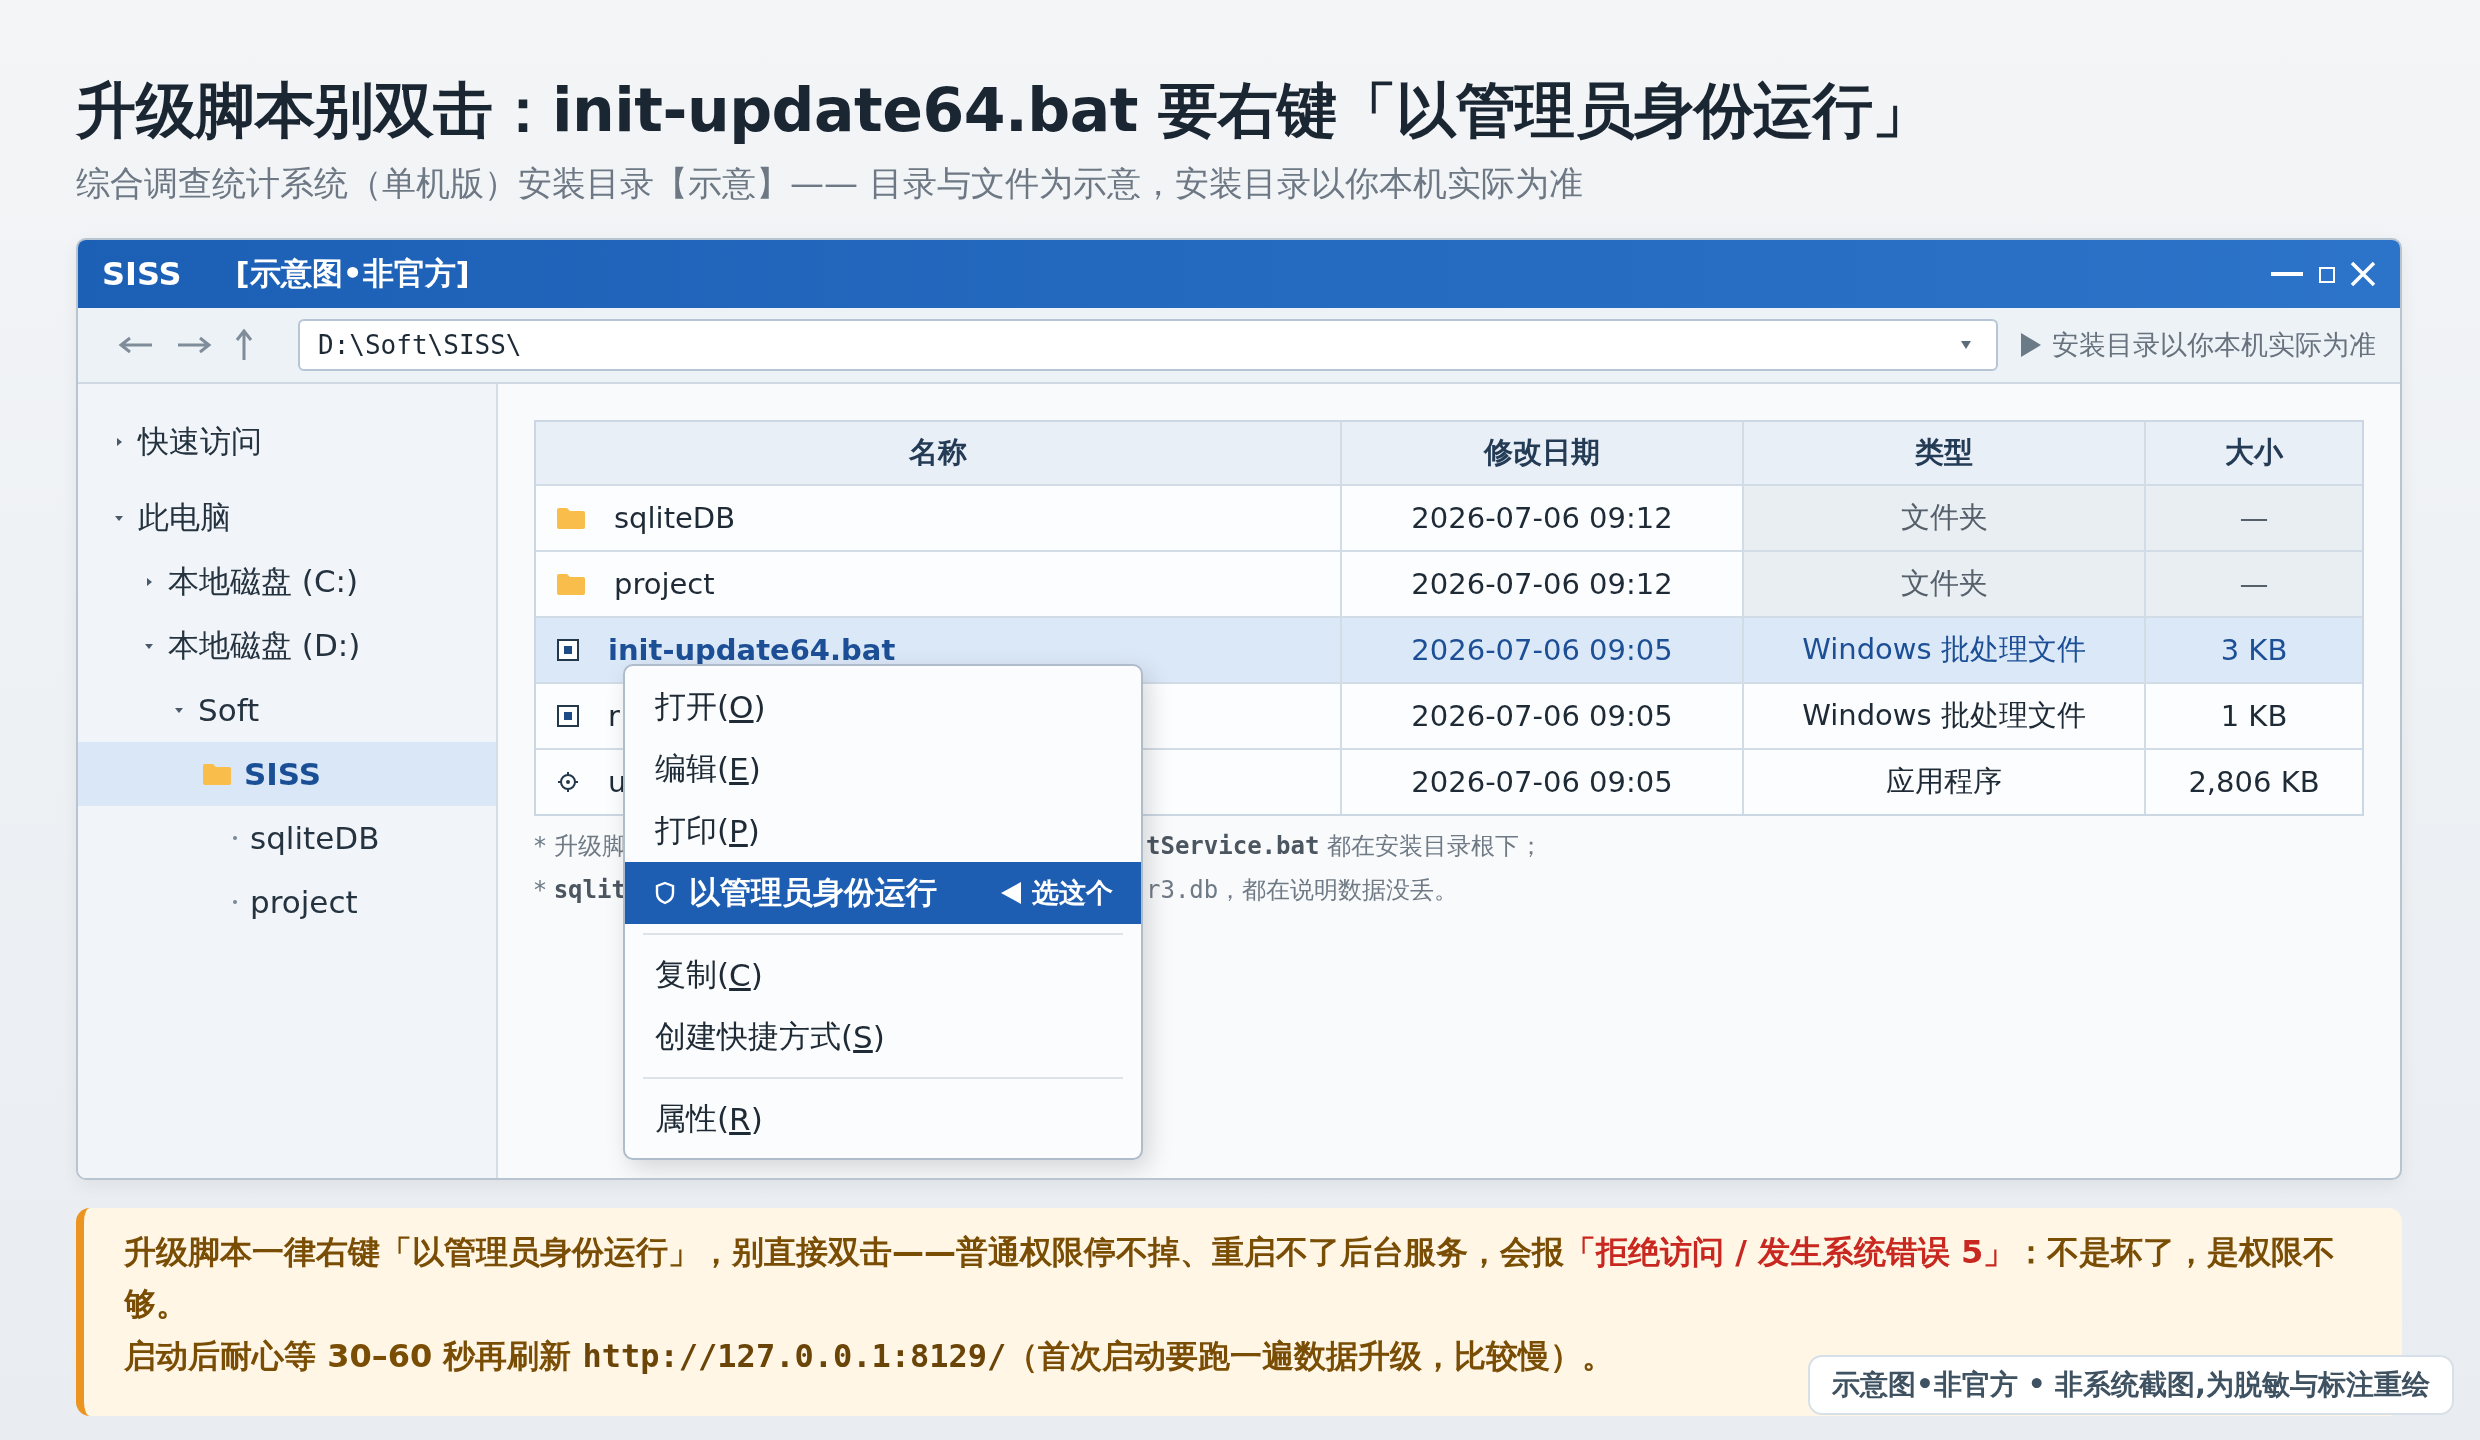 The height and width of the screenshot is (1440, 2480). I want to click on size-cell: 1 KB, so click(2253, 716).